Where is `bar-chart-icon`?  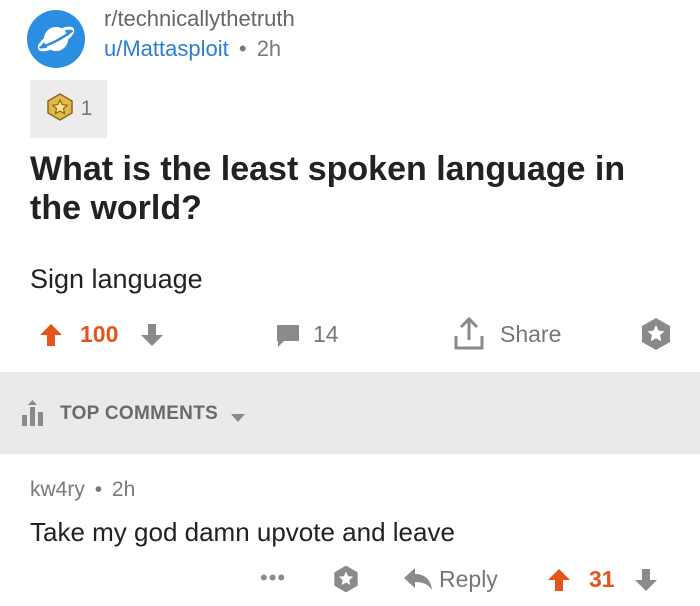
bar-chart-icon is located at coordinates (36, 415).